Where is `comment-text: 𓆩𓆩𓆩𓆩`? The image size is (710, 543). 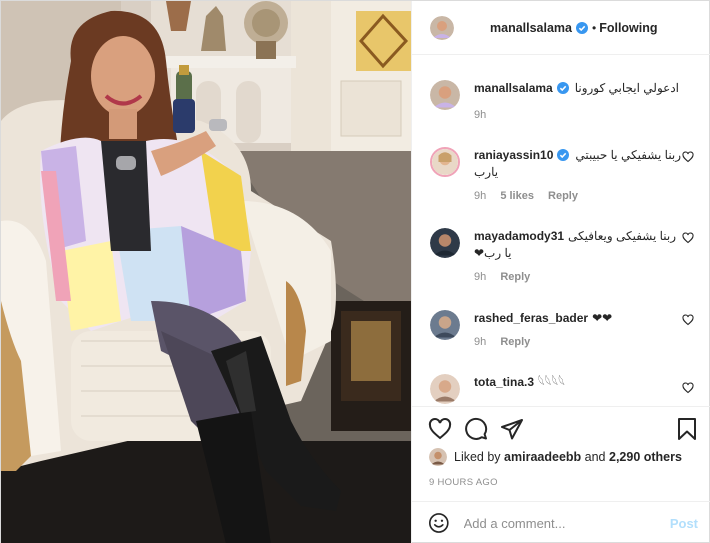
comment-text: 𓆩𓆩𓆩𓆩 is located at coordinates (551, 382).